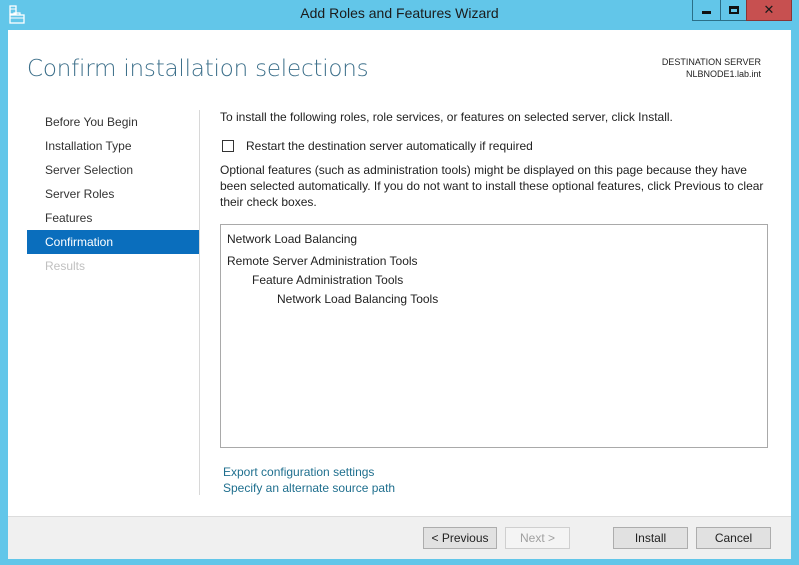  What do you see at coordinates (711, 68) in the screenshot?
I see `destination-server-info: DESTINATION SERVER NLBNODE1.lab.int` at bounding box center [711, 68].